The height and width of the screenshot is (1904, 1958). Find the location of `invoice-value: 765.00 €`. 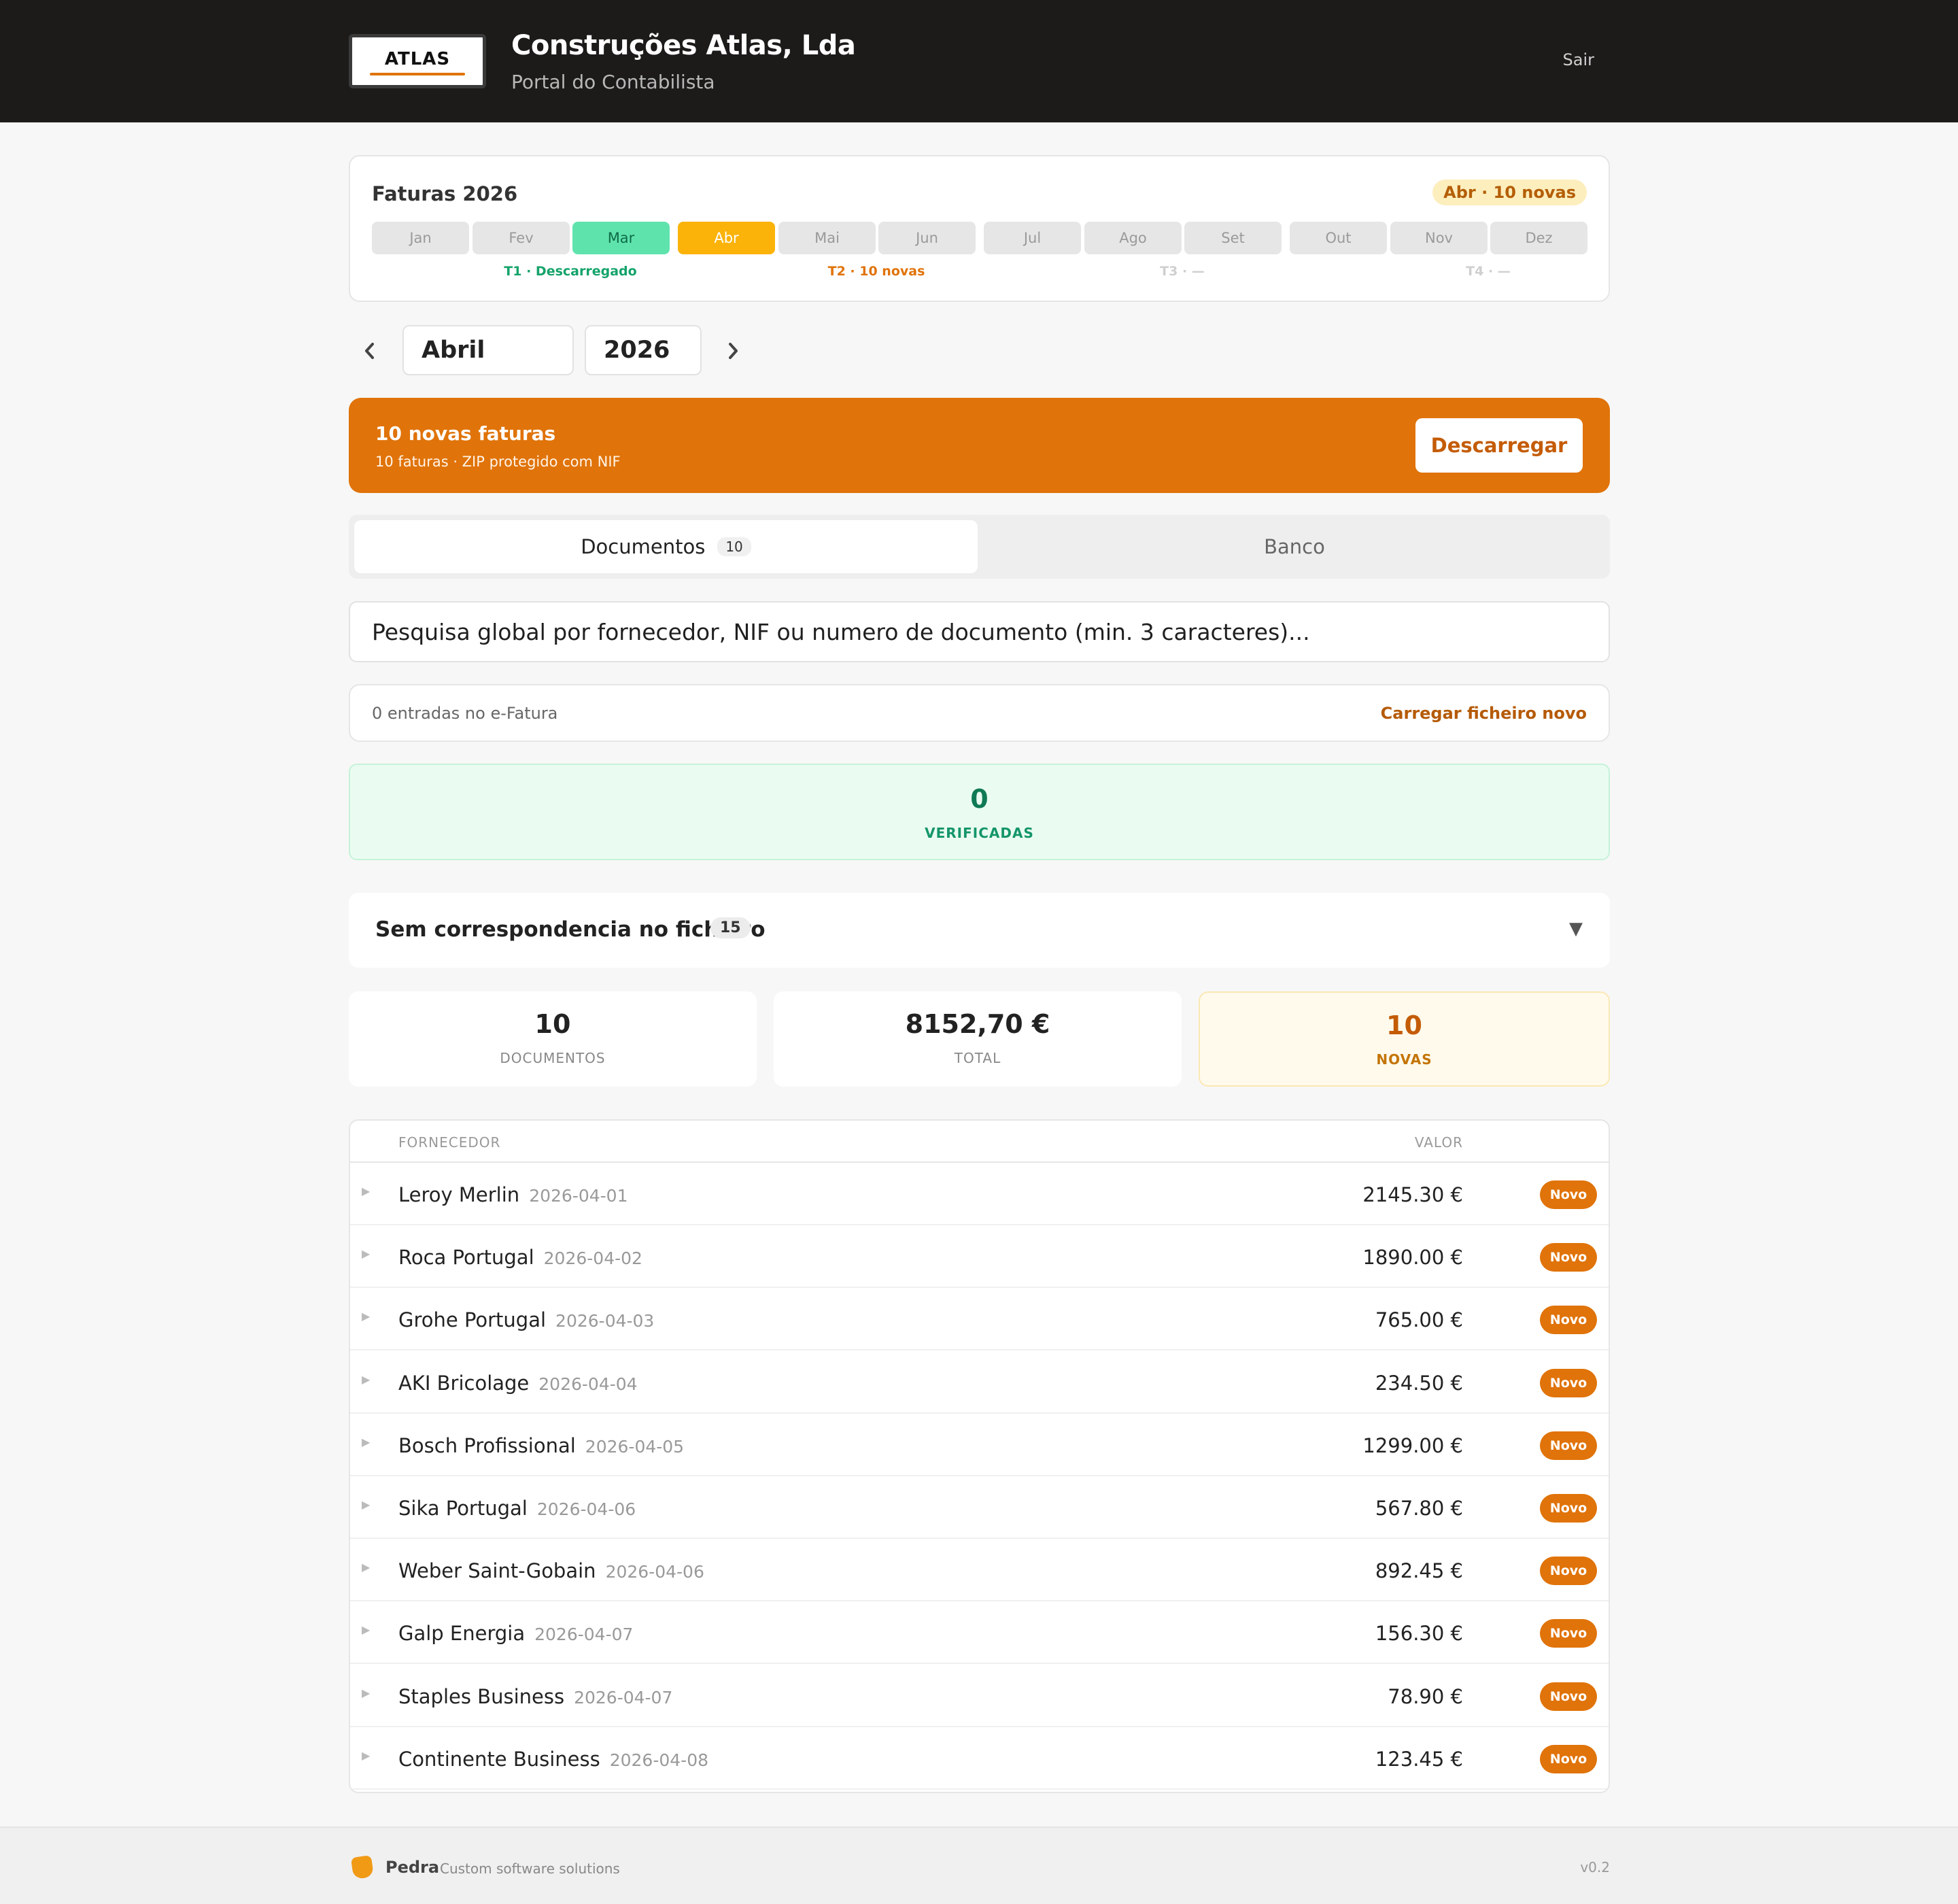

invoice-value: 765.00 € is located at coordinates (1419, 1320).